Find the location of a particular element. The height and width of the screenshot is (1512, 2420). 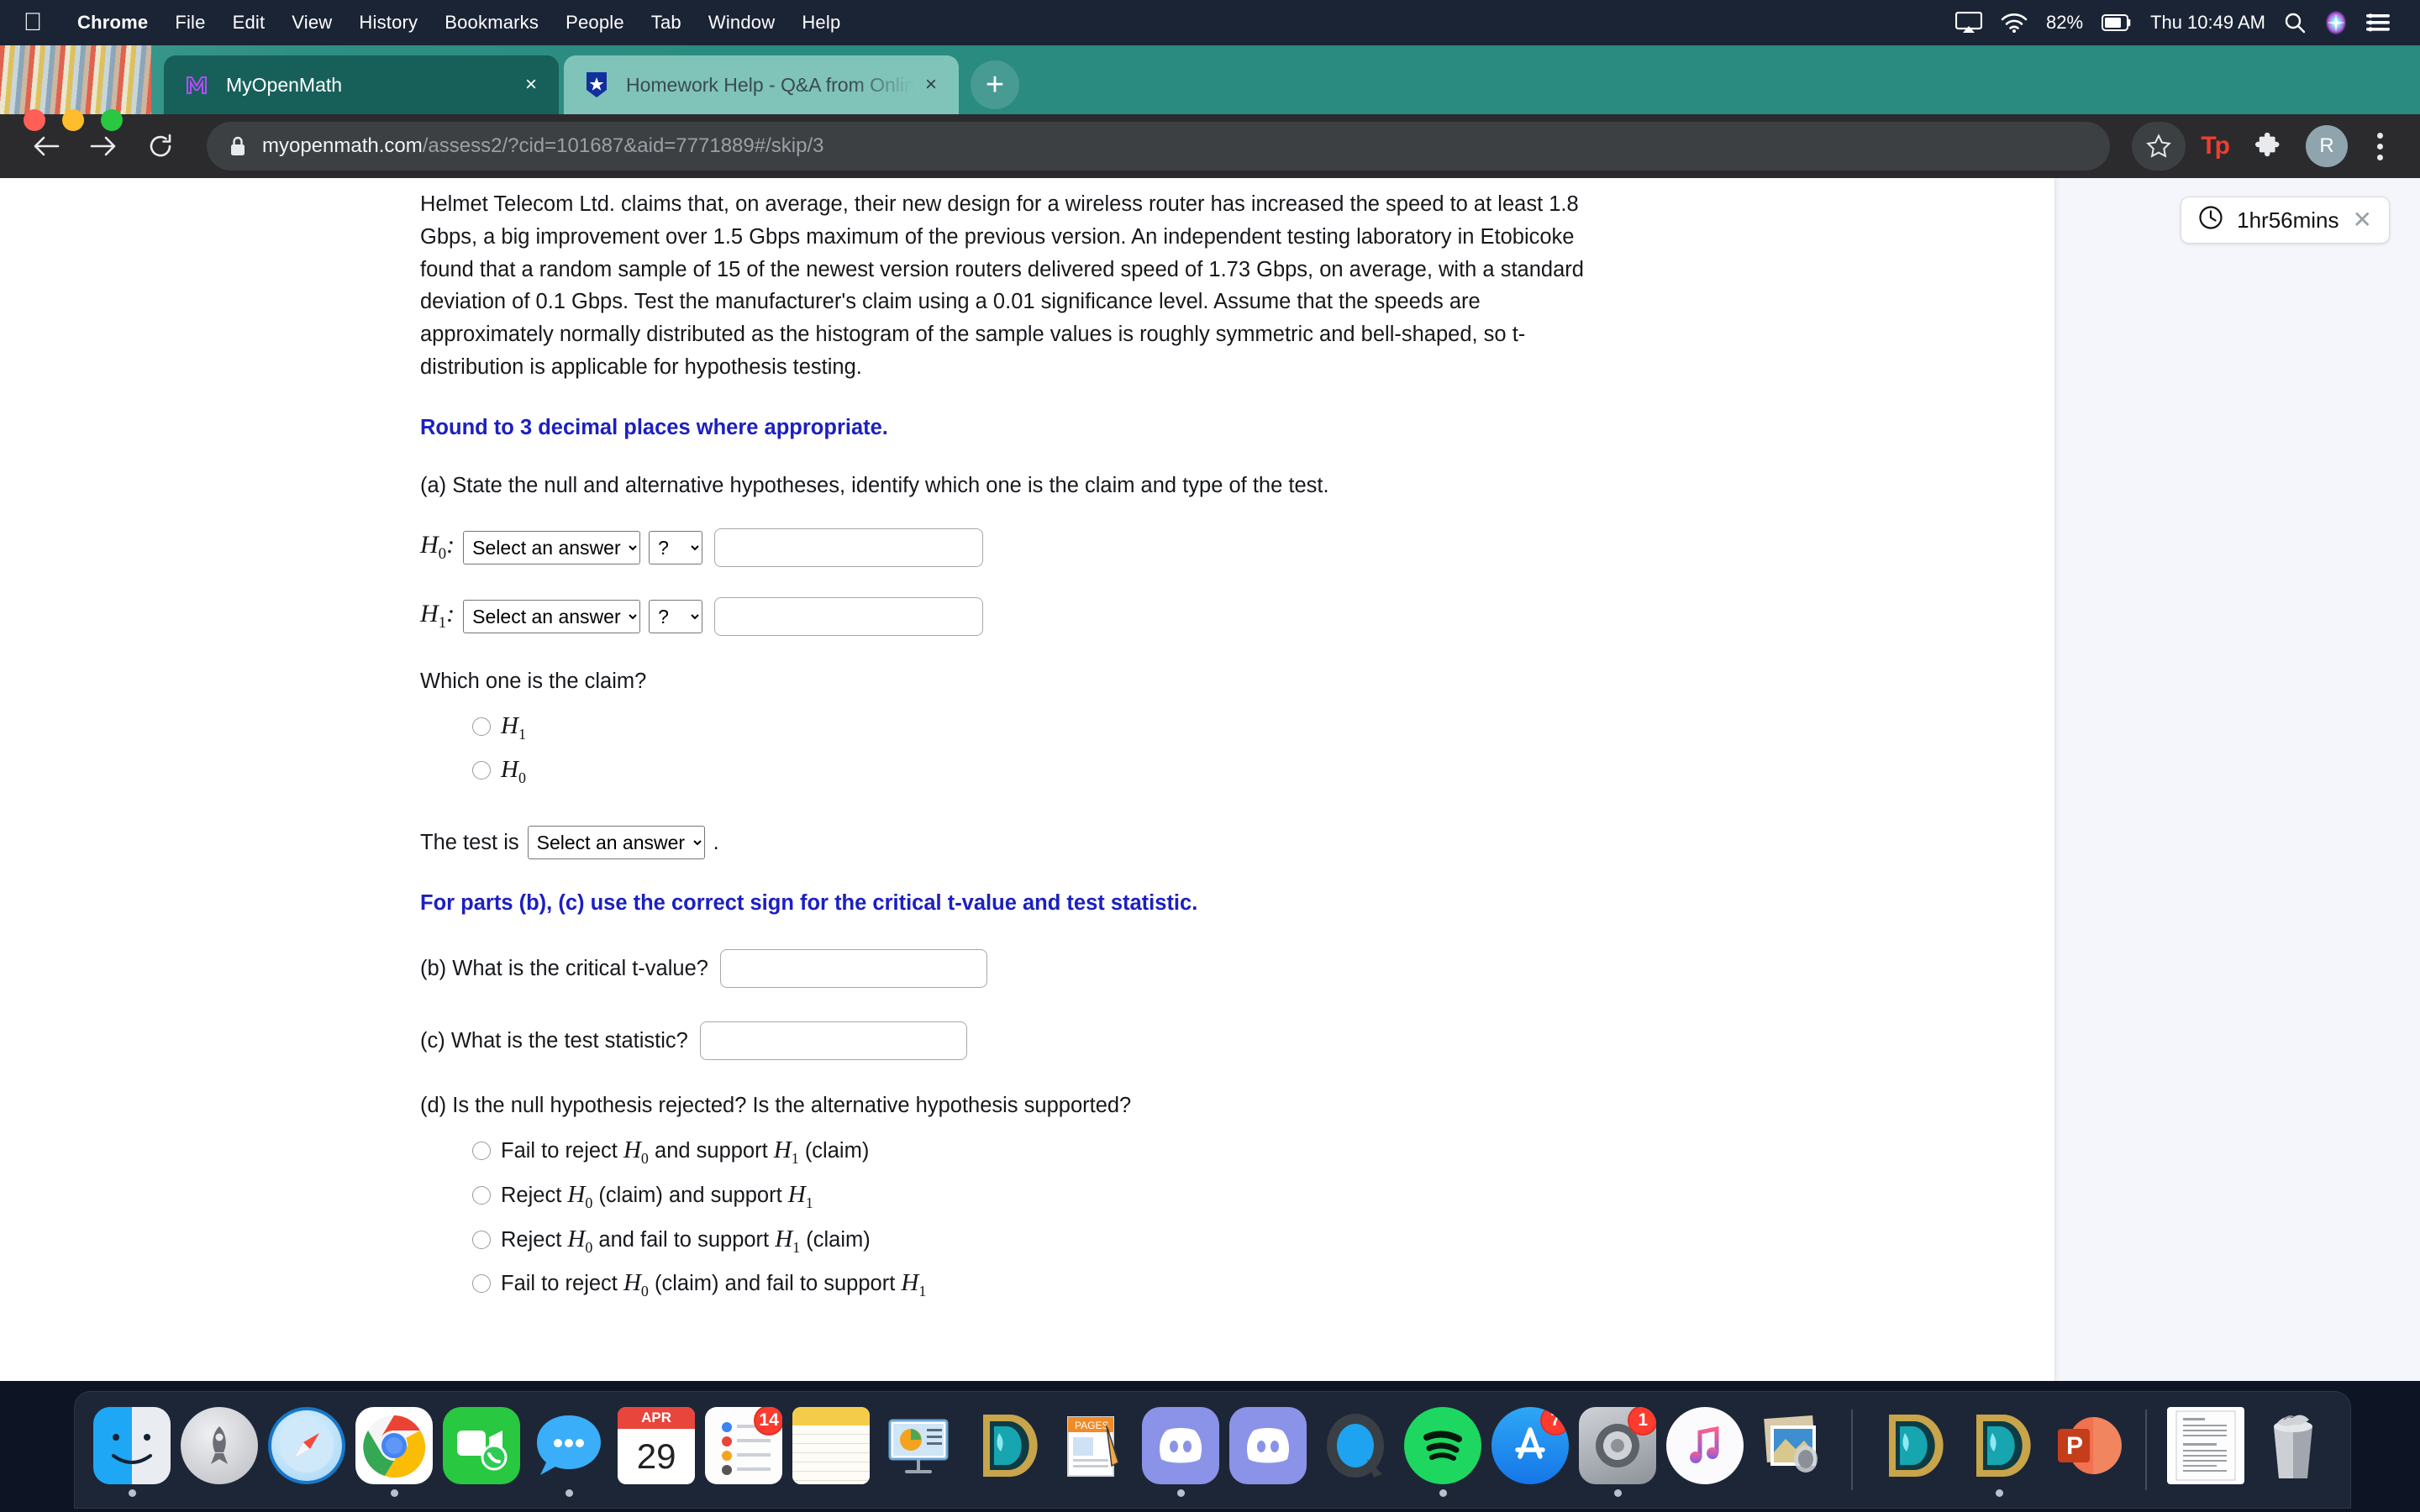

dock-item-trash is located at coordinates (2293, 1450).